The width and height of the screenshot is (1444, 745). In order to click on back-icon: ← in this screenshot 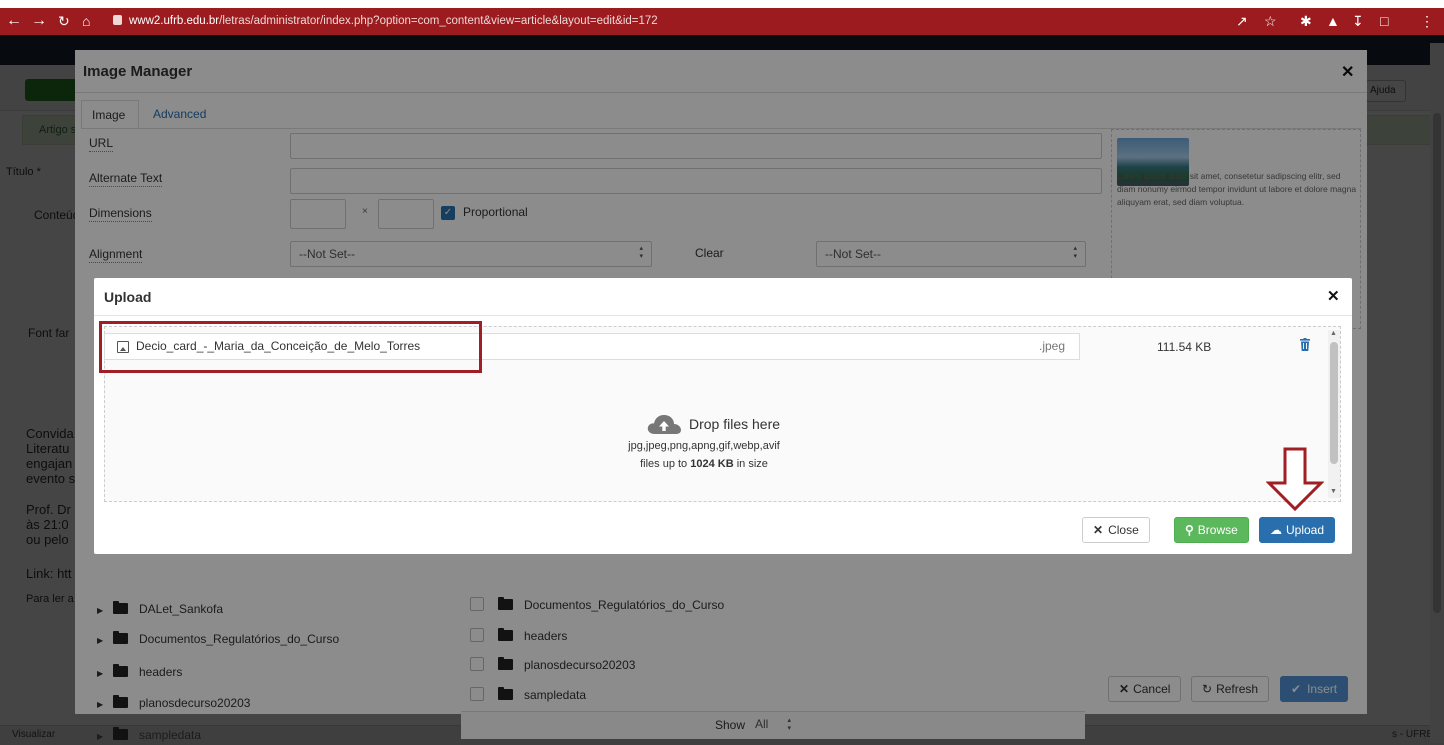, I will do `click(14, 21)`.